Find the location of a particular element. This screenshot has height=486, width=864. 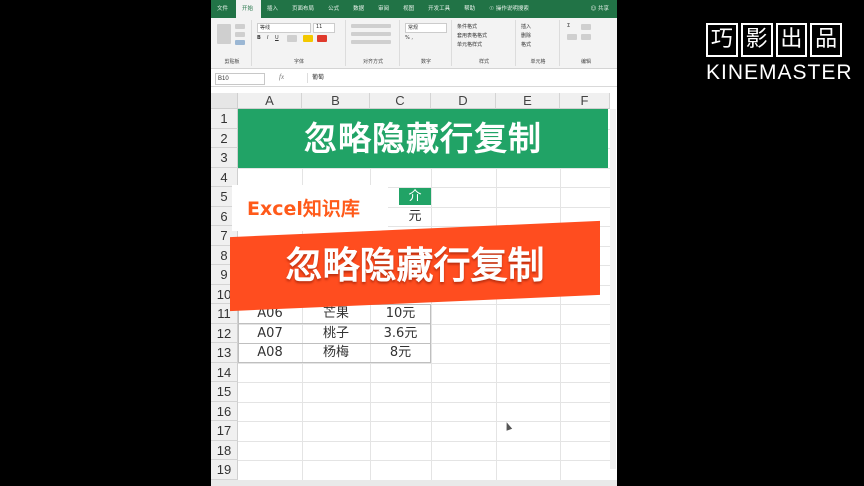

cell-styles-button: 单元格样式 is located at coordinates (469, 44).